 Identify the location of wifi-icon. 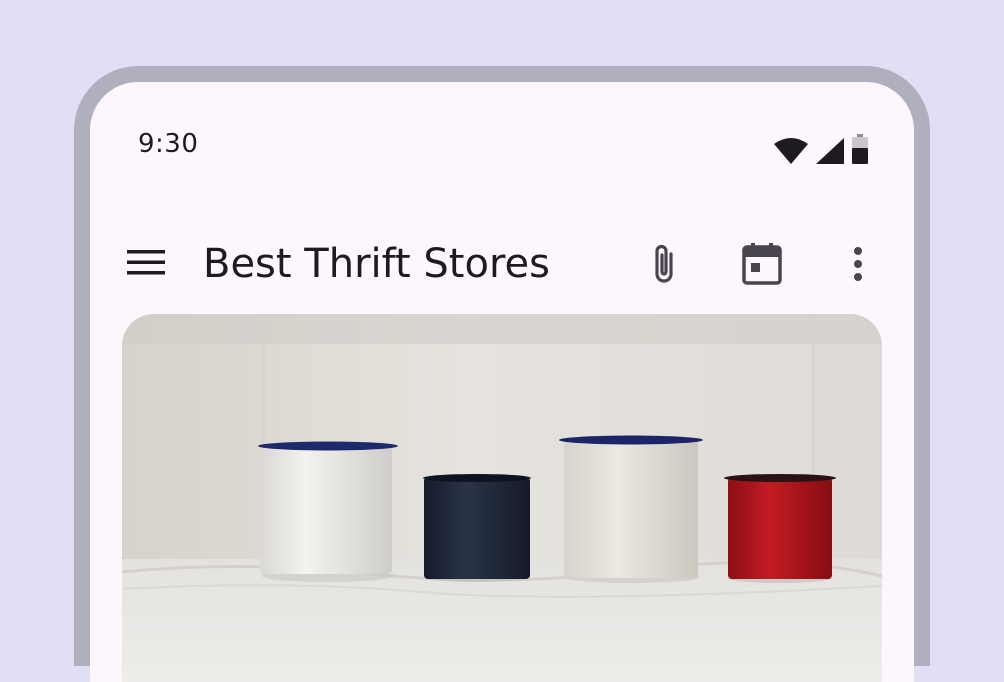
(791, 153).